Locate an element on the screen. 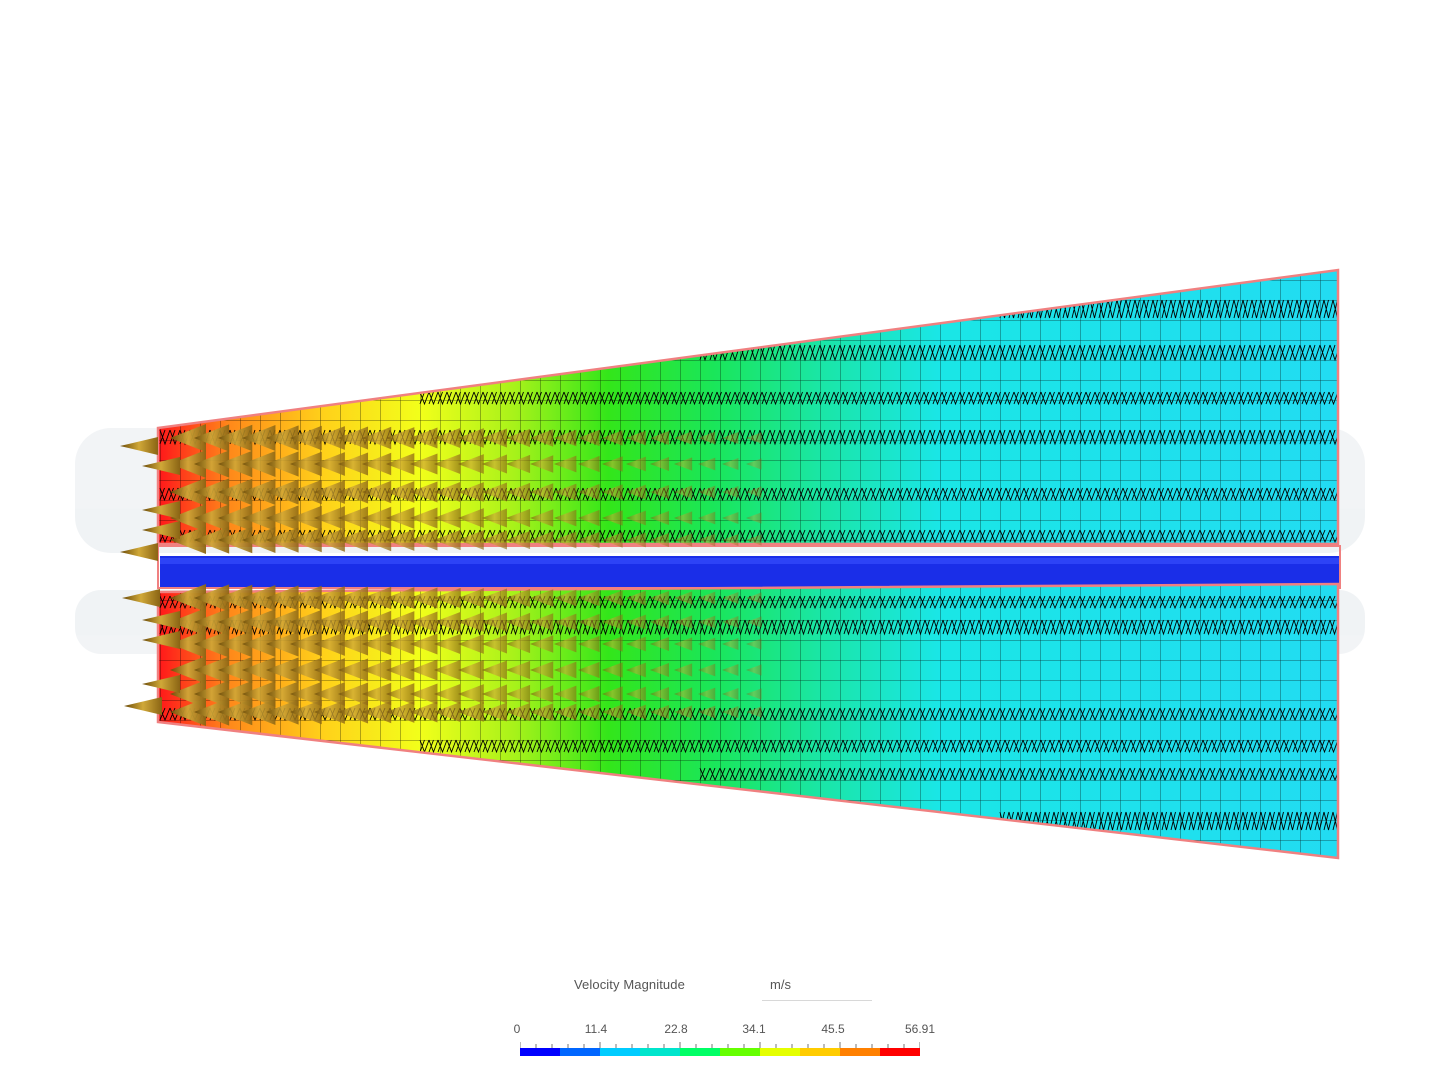  legend-divider is located at coordinates (817, 1000).